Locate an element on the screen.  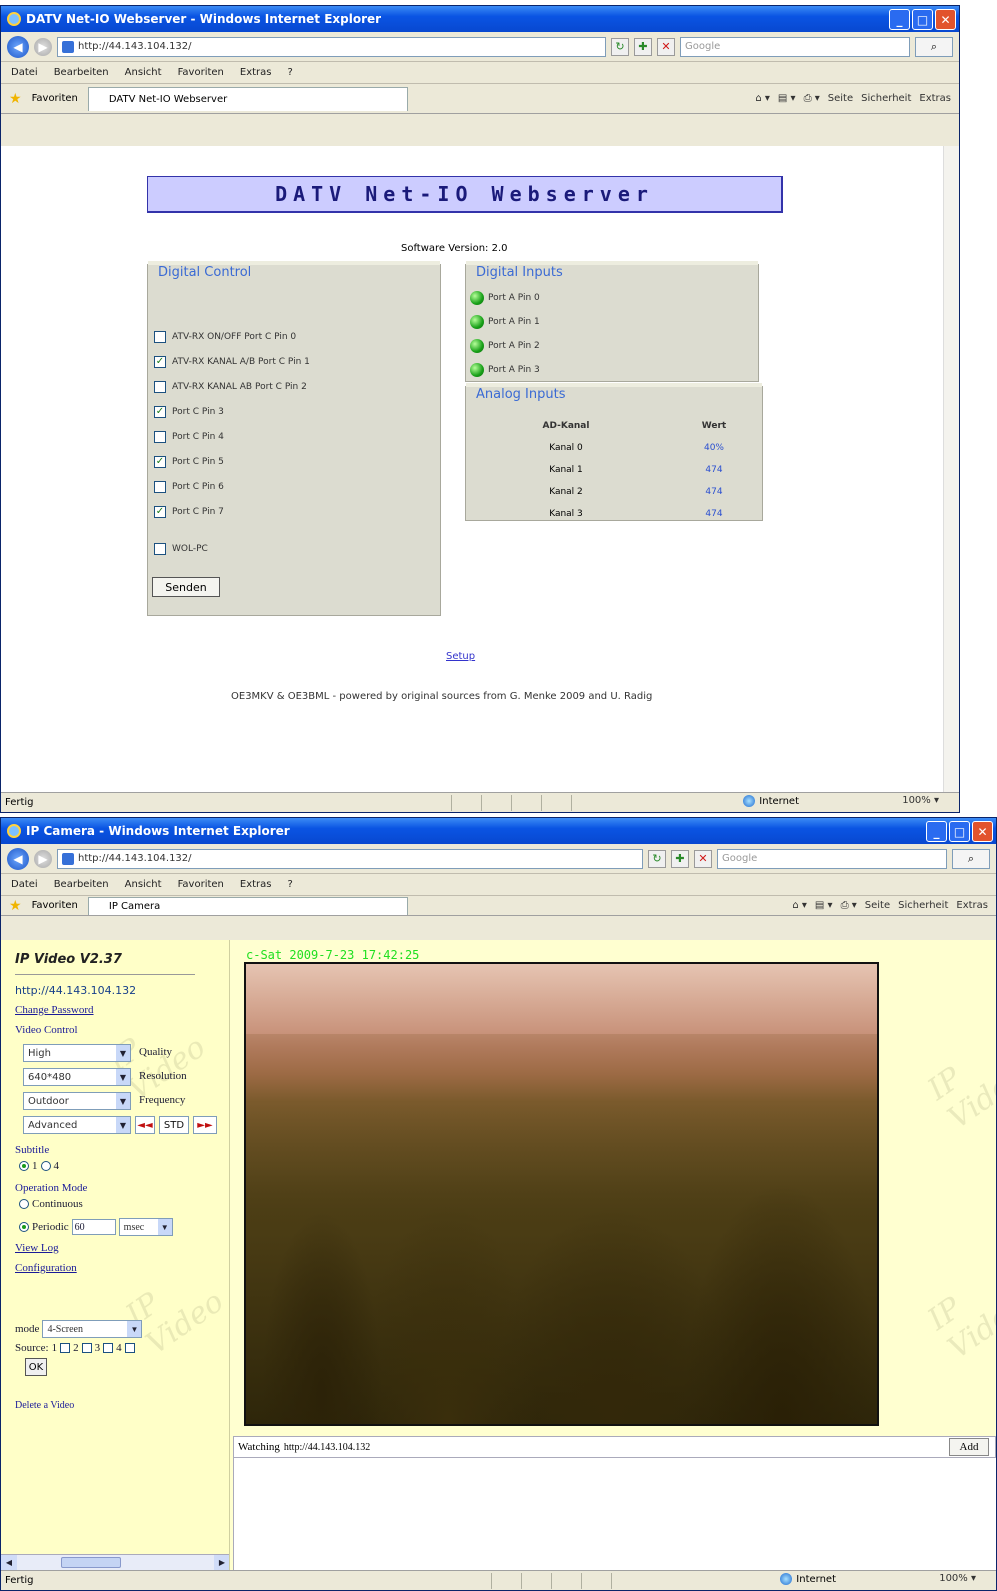
scroll-left-icon: ◀ is located at coordinates (9, 1562).